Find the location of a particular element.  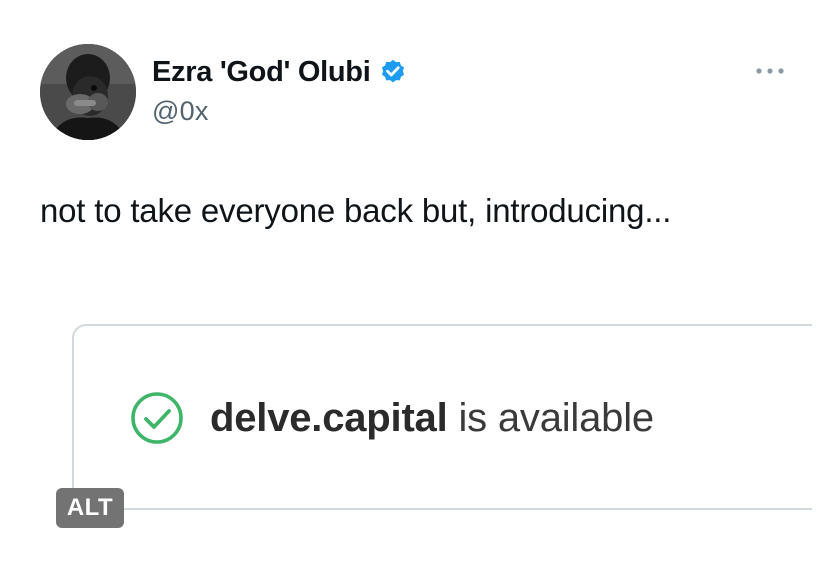

avatar-photo is located at coordinates (88, 92).